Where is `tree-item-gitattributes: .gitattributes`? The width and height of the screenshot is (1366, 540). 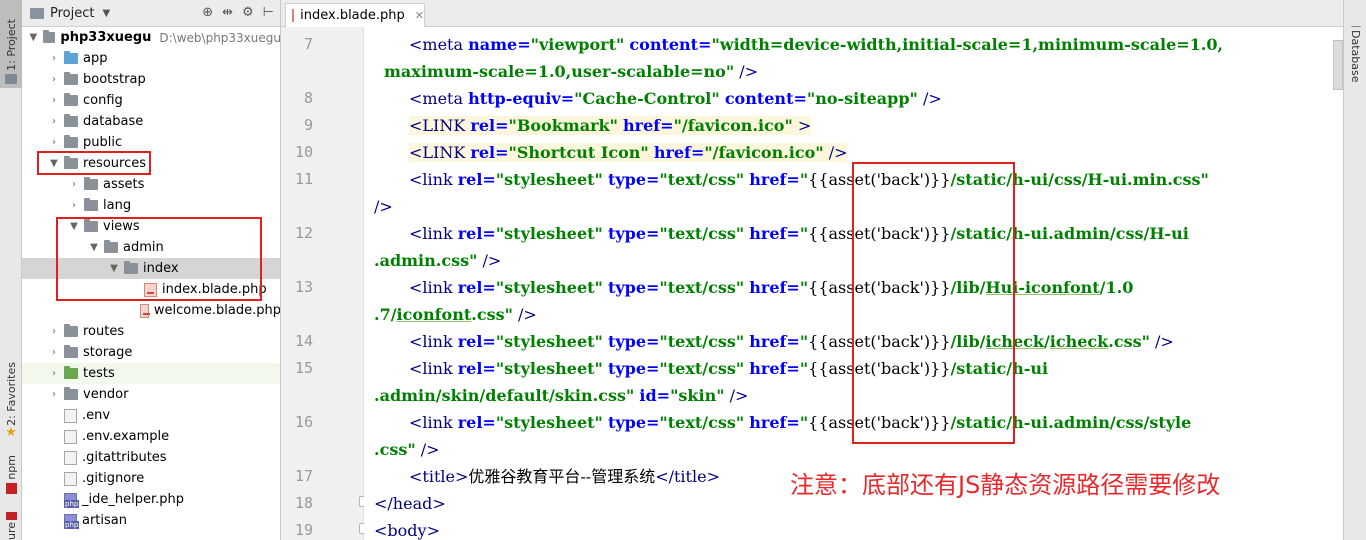
tree-item-gitattributes: .gitattributes is located at coordinates (151, 457).